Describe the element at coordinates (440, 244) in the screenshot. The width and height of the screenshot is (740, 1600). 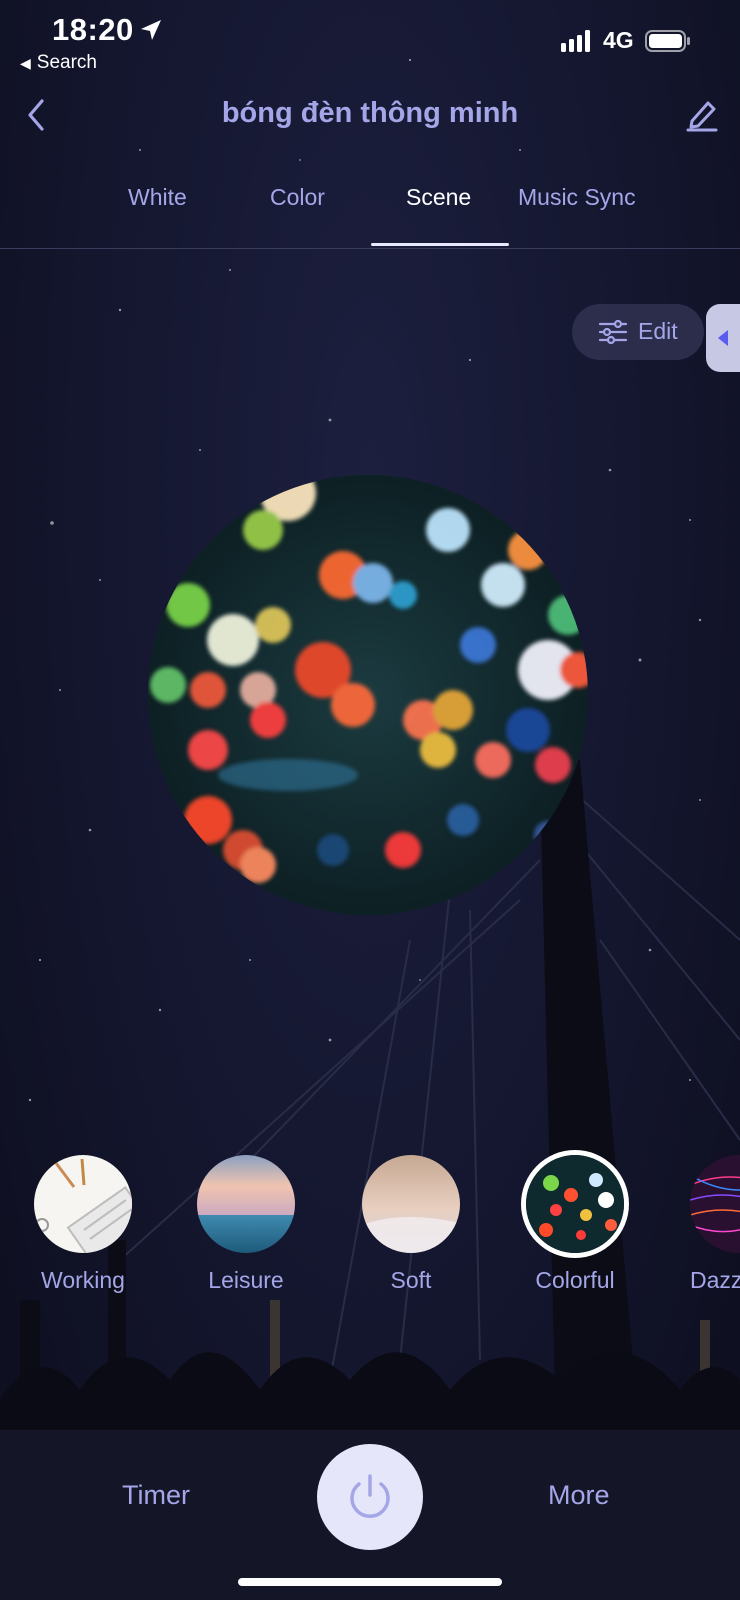
I see `active-tab-underline` at that location.